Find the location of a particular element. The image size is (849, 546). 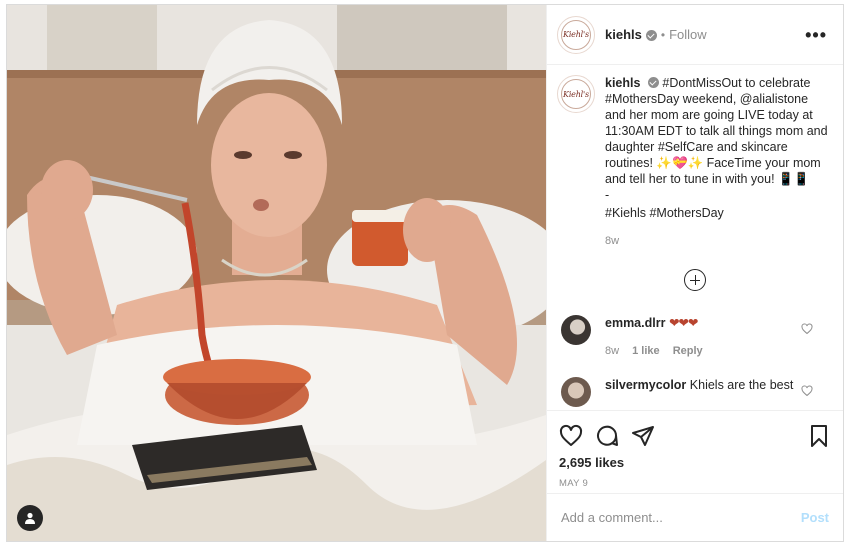

caption-username: kiehls is located at coordinates (622, 83).